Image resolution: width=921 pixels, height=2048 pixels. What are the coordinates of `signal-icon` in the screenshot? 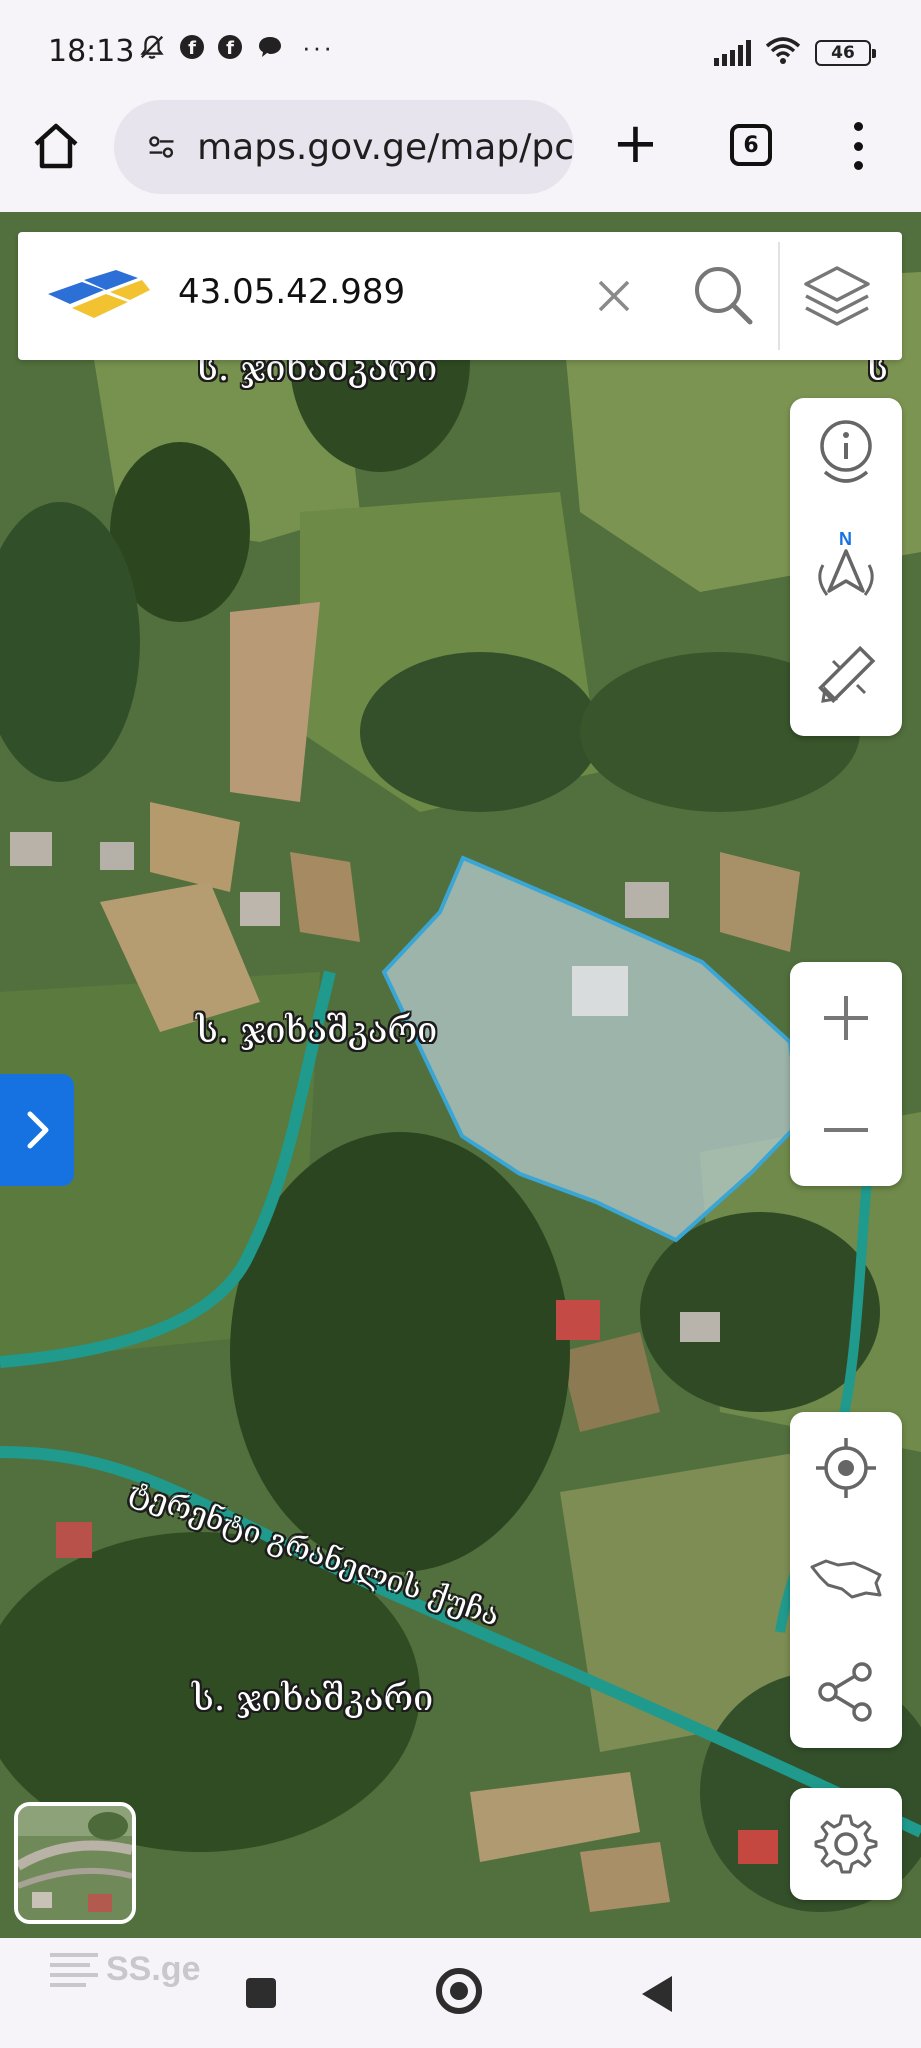 It's located at (732, 52).